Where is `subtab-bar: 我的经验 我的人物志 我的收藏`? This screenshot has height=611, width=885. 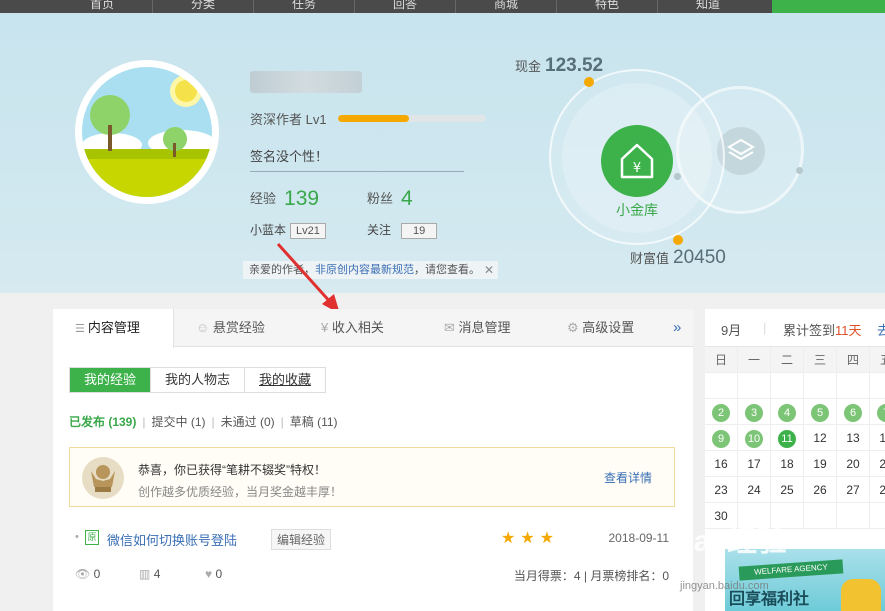
subtab-bar: 我的经验 我的人物志 我的收藏 is located at coordinates (198, 380).